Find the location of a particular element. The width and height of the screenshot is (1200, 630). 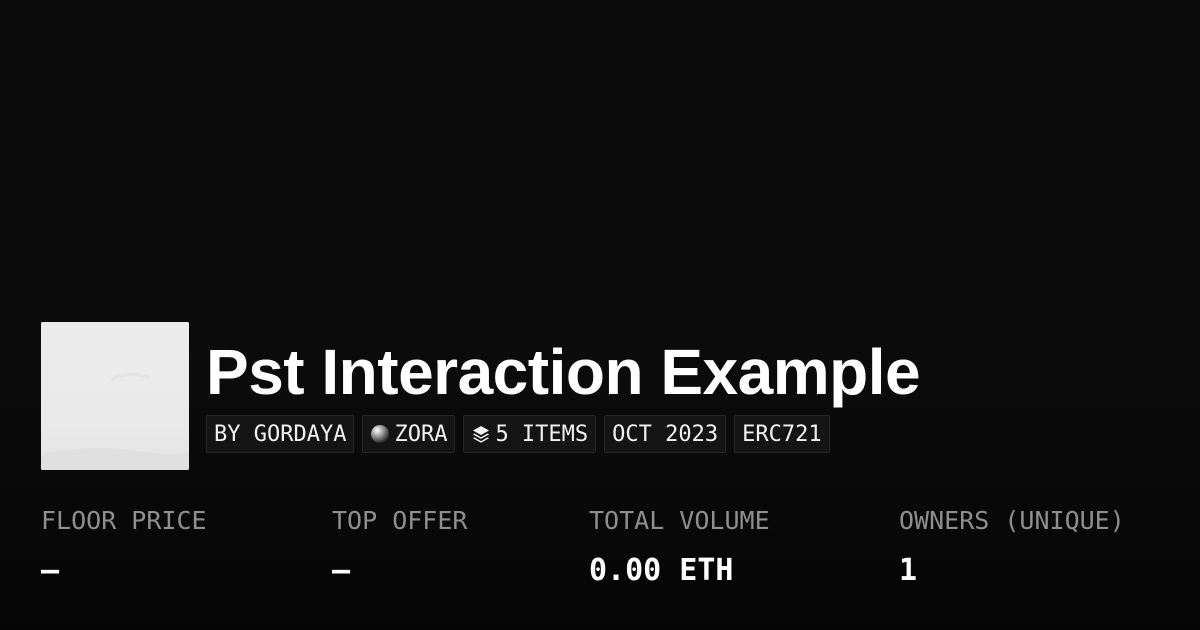

owners-value: 1 is located at coordinates (908, 570).